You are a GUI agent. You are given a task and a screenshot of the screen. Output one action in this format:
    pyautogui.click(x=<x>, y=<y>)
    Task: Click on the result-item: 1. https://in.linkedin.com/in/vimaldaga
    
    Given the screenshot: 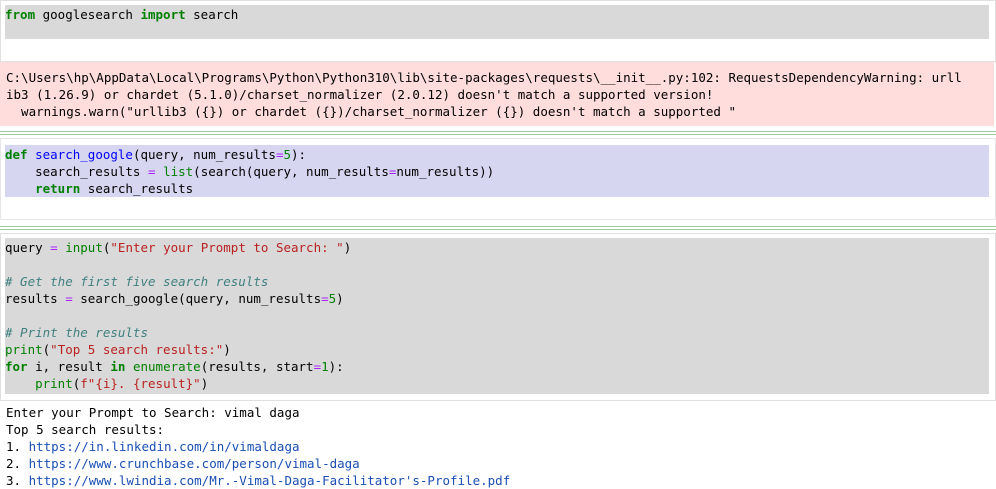 What is the action you would take?
    pyautogui.click(x=153, y=446)
    